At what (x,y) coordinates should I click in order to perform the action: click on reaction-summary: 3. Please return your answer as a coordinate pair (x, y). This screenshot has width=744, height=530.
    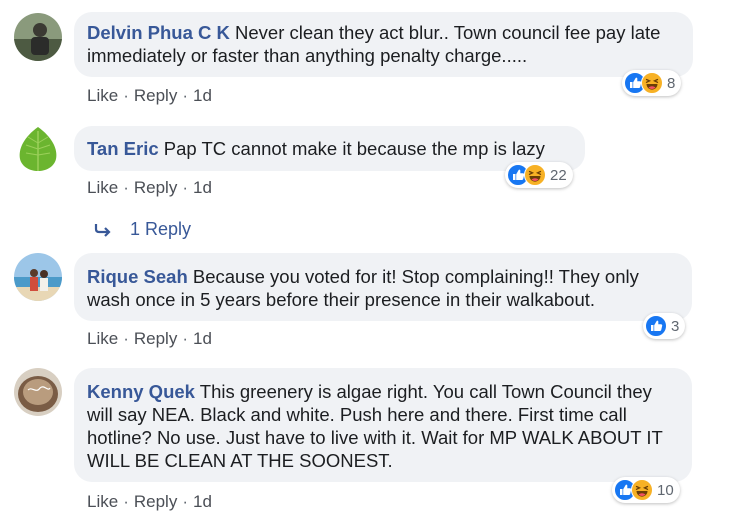
    Looking at the image, I should click on (664, 326).